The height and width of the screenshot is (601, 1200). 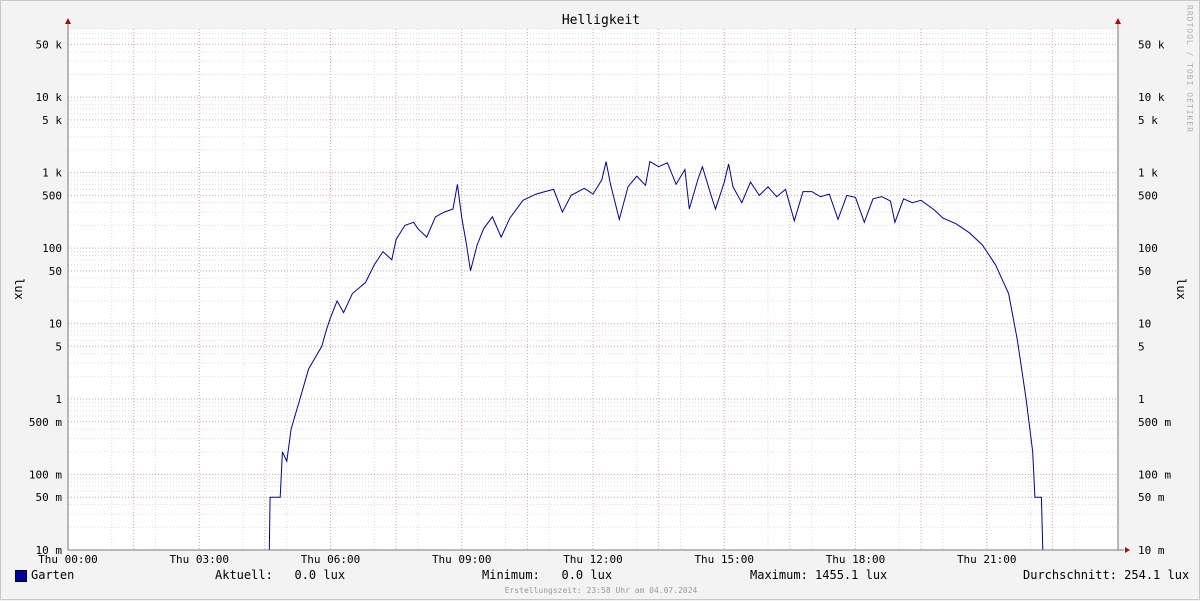 What do you see at coordinates (1127, 550) in the screenshot?
I see `x-axis-arrow` at bounding box center [1127, 550].